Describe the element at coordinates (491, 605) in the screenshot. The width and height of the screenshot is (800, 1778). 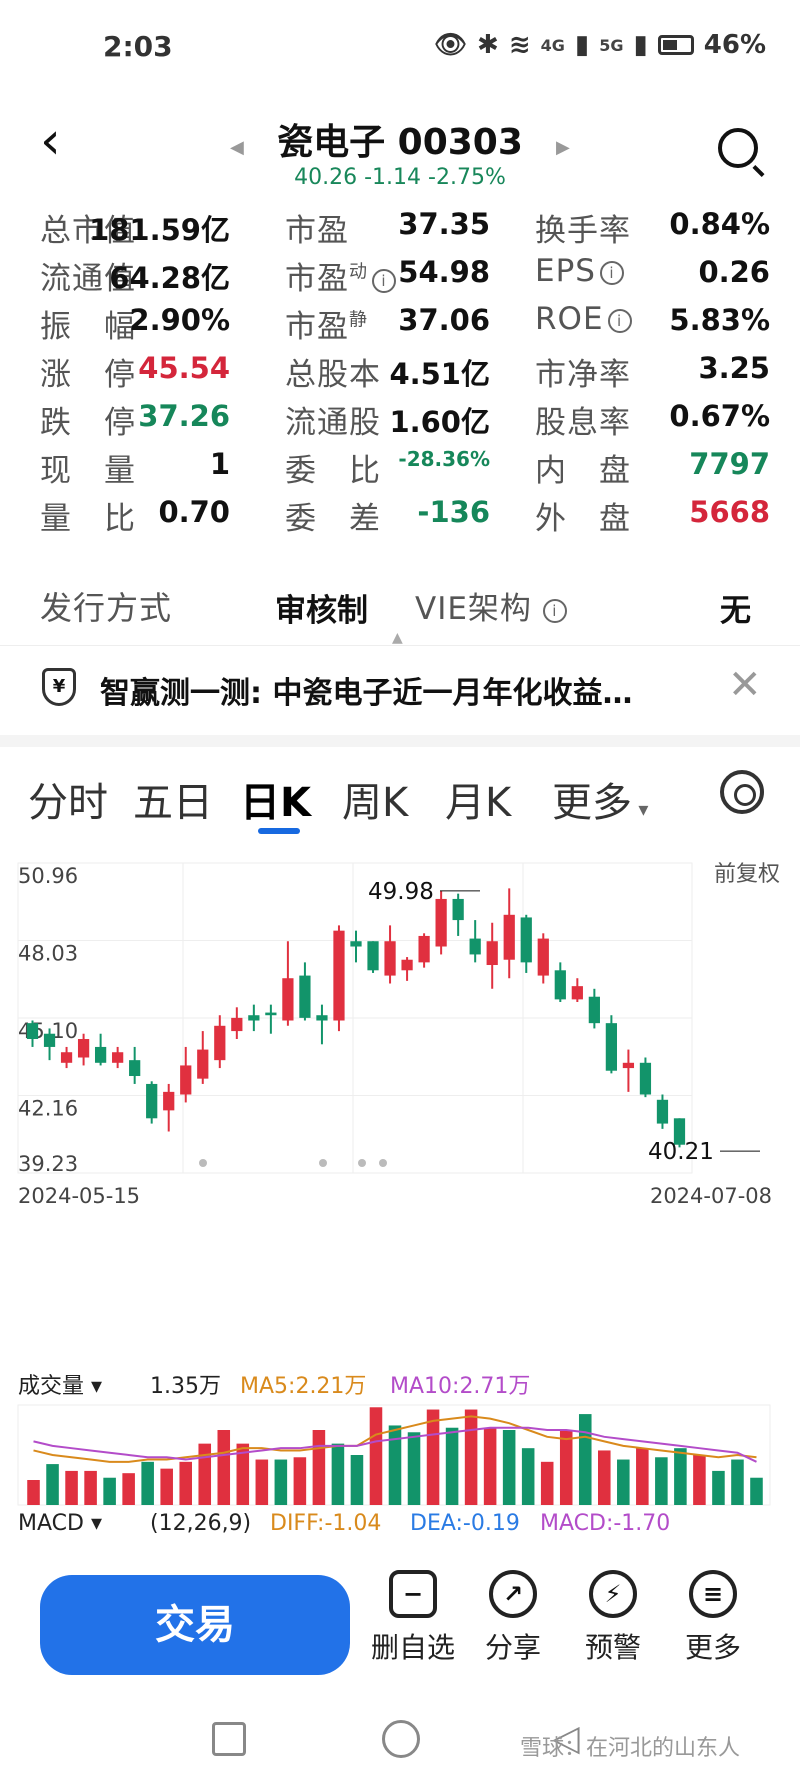
I see `vie-label: VIE架构 i` at that location.